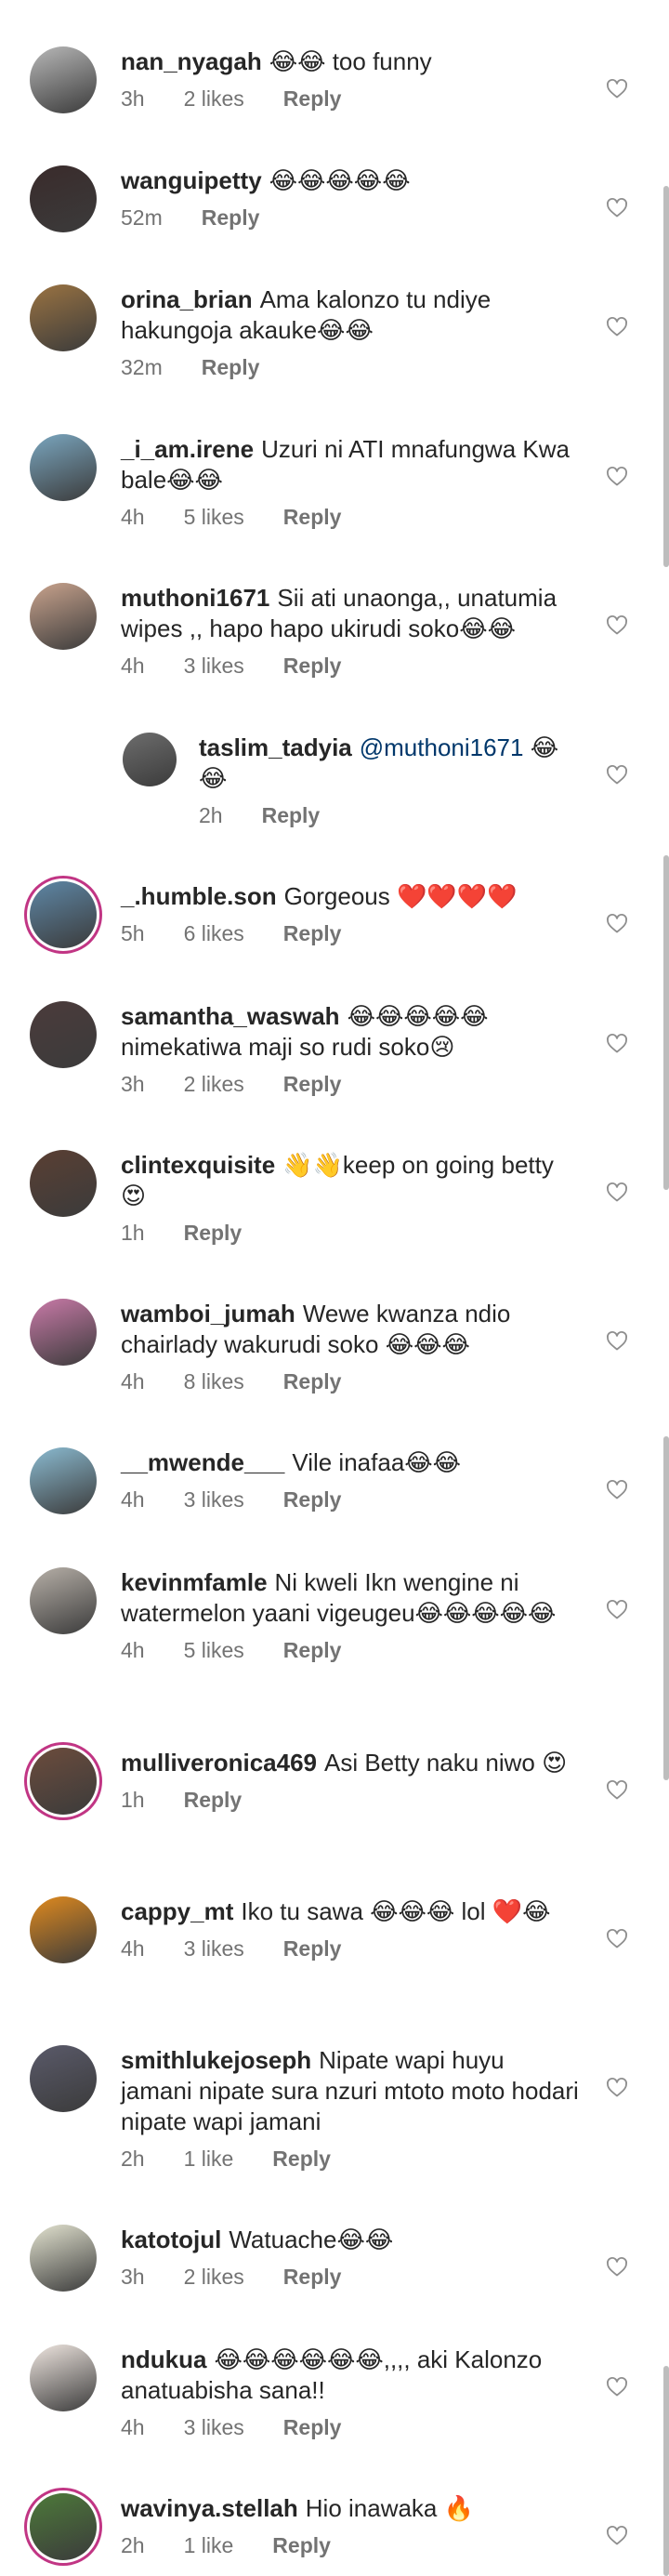 This screenshot has width=669, height=2576. Describe the element at coordinates (195, 598) in the screenshot. I see `username: muthoni1671` at that location.